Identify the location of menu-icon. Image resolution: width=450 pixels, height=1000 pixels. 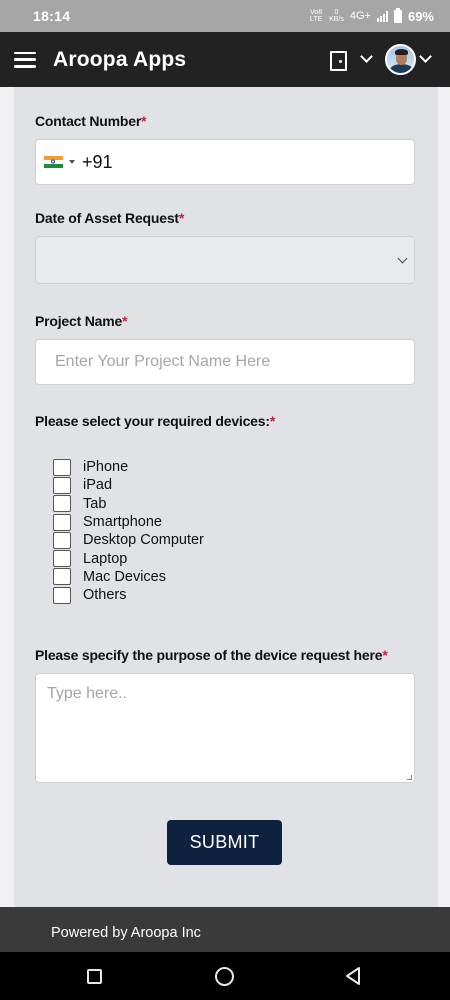
(25, 59).